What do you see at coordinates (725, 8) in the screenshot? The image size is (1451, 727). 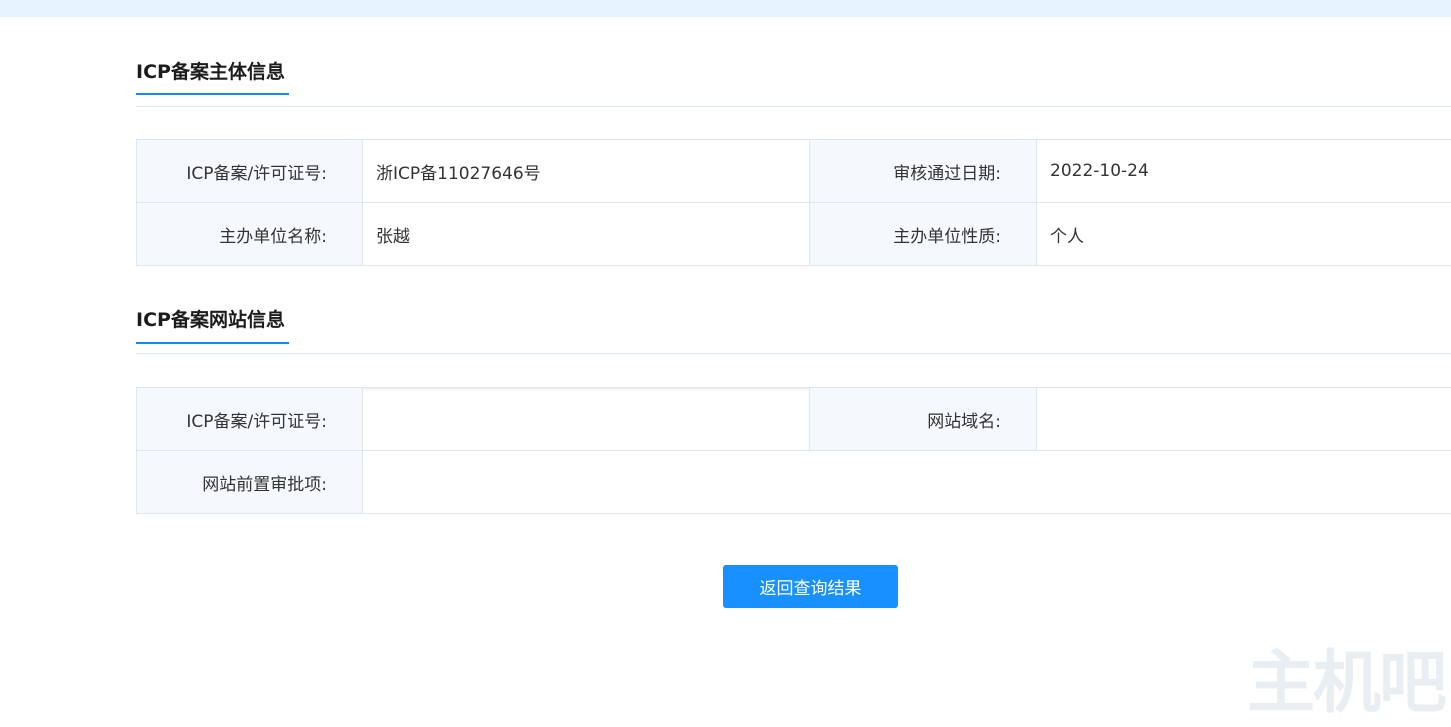 I see `top-banner-strip` at bounding box center [725, 8].